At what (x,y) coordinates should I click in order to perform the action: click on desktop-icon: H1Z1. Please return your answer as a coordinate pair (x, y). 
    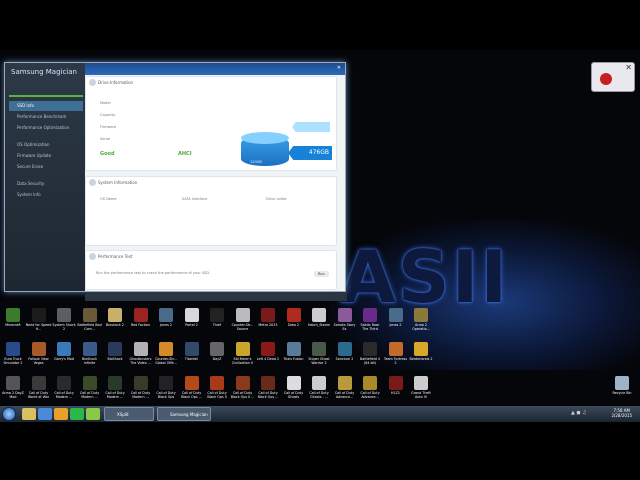
    Looking at the image, I should click on (396, 391).